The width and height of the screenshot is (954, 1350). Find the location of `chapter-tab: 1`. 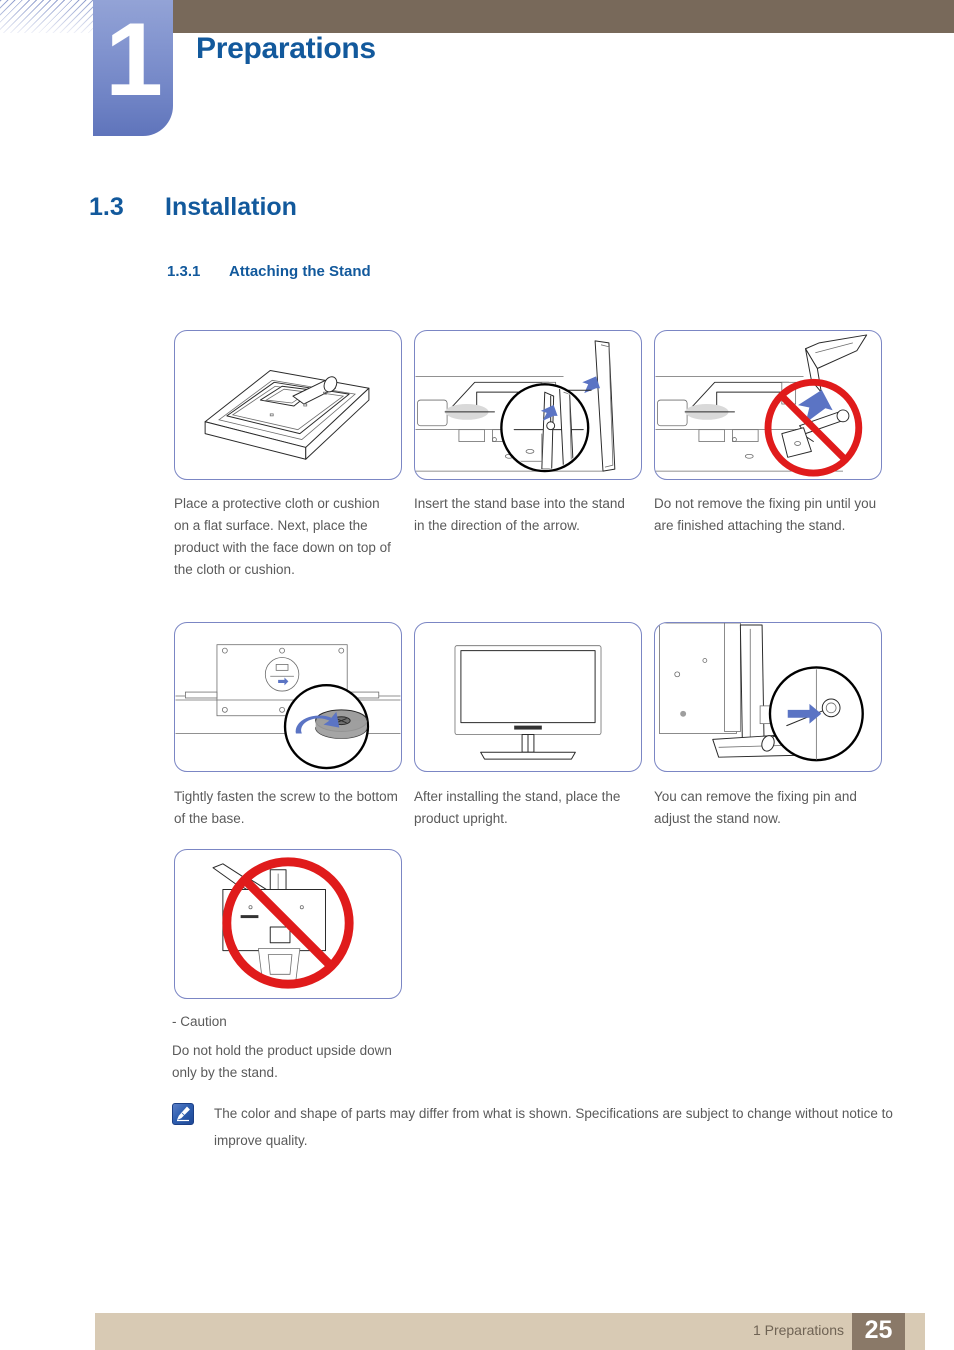

chapter-tab: 1 is located at coordinates (133, 68).